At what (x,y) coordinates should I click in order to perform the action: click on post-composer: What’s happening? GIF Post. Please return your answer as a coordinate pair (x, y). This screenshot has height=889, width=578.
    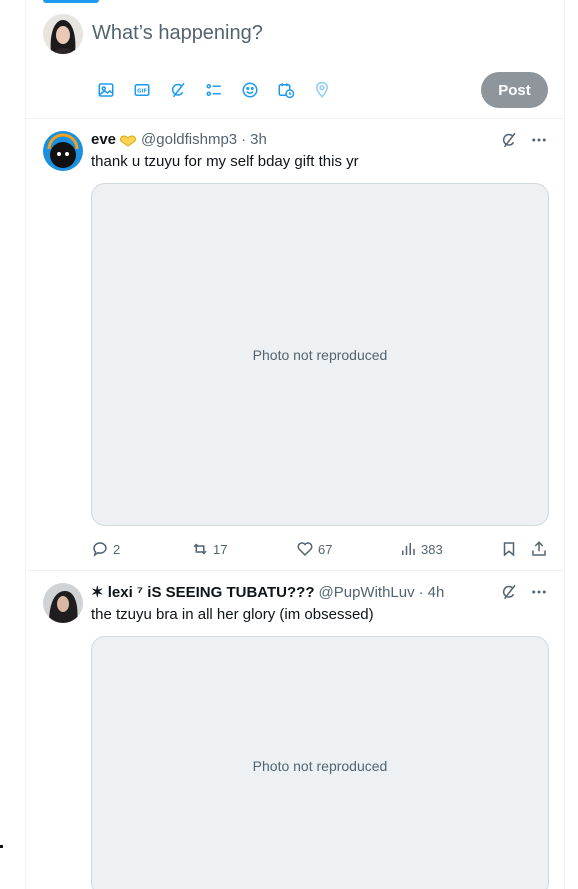
    Looking at the image, I should click on (295, 59).